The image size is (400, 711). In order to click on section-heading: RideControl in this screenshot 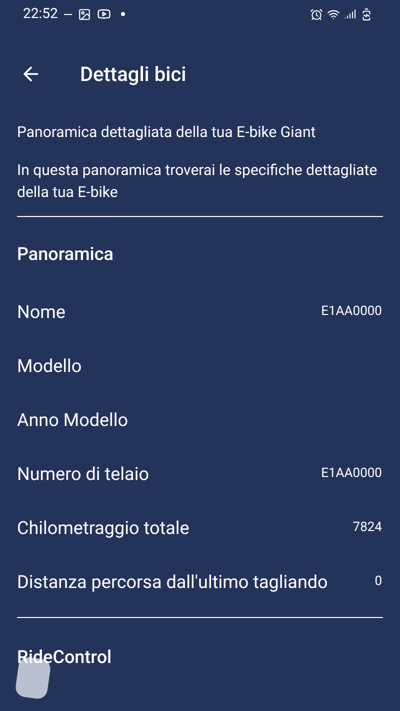, I will do `click(65, 658)`.